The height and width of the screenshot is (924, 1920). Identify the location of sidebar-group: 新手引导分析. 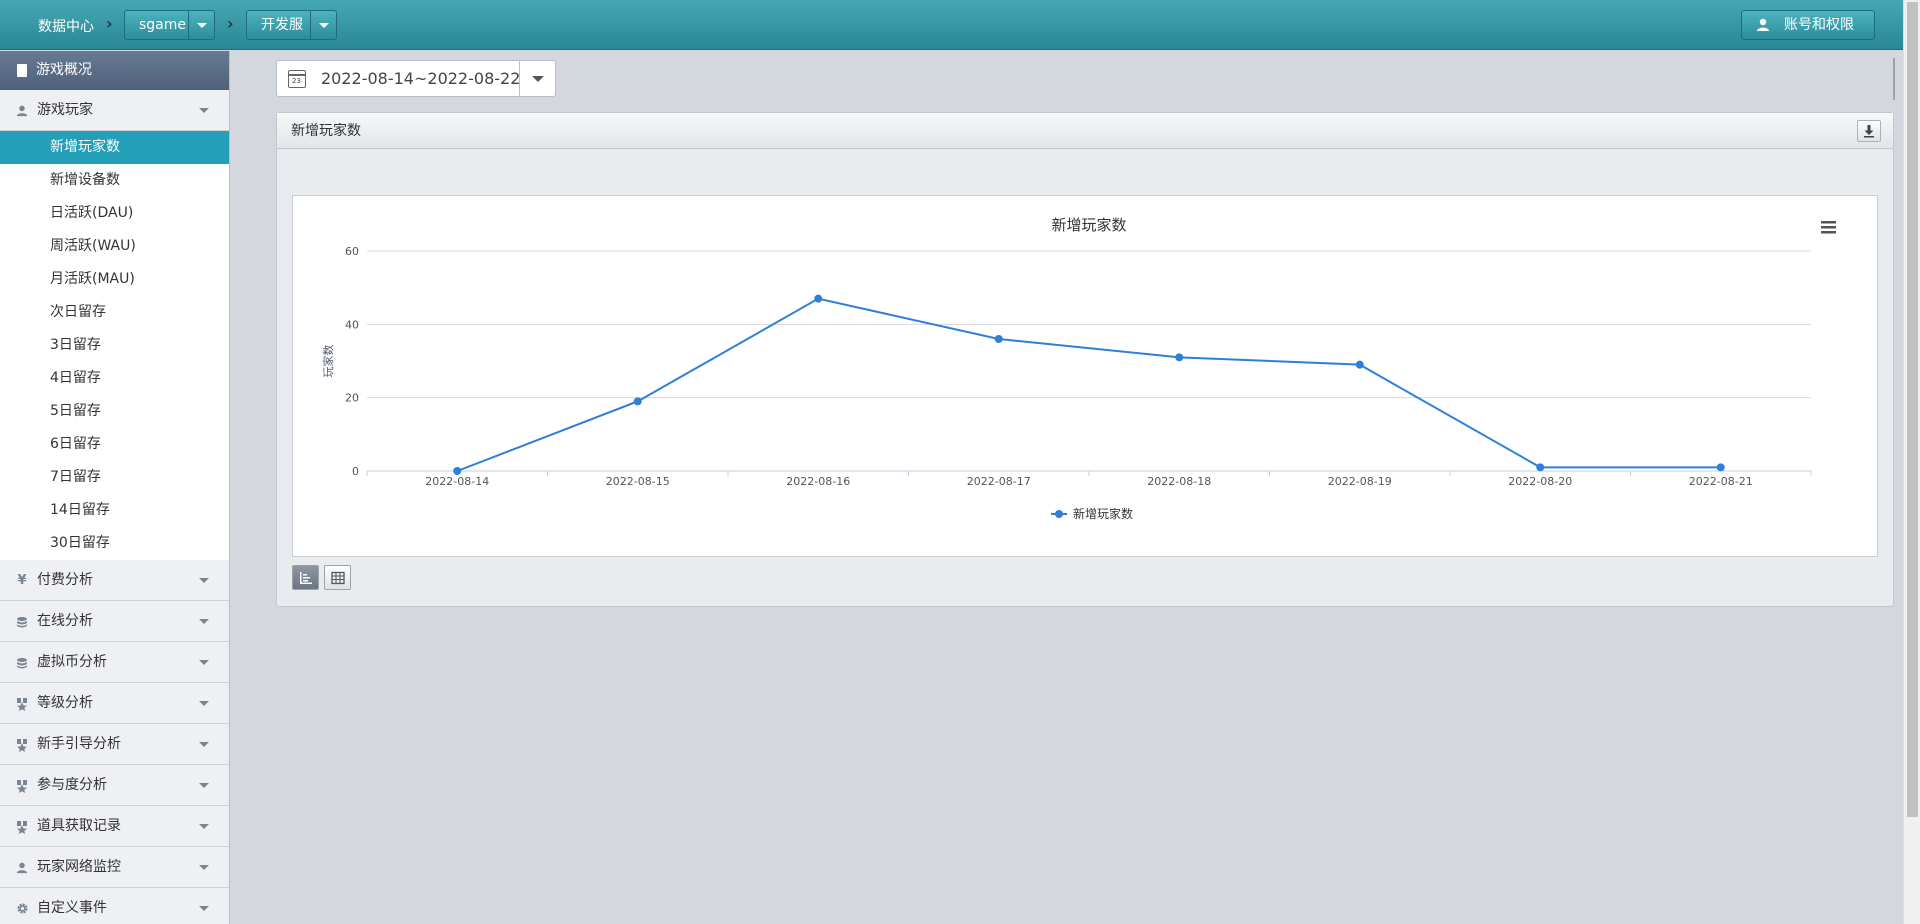
(114, 744).